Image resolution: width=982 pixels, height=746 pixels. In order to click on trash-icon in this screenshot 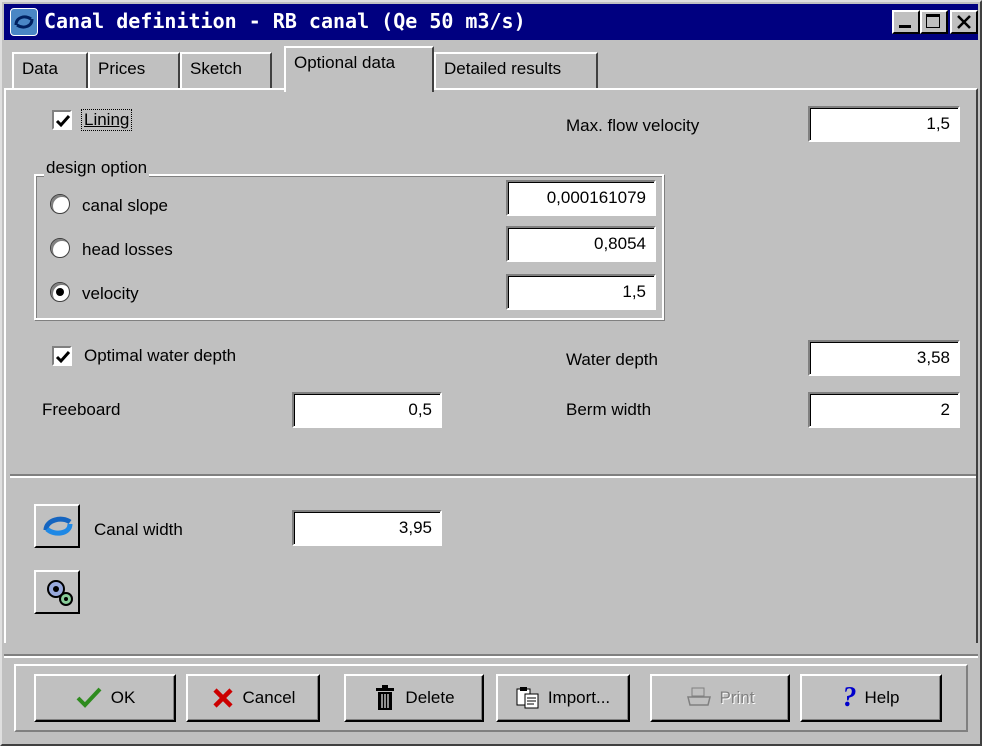, I will do `click(385, 697)`.